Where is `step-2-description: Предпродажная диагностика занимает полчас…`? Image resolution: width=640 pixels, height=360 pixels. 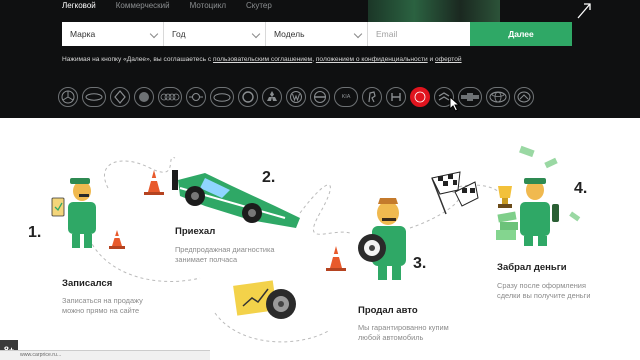
step-2-description: Предпродажная диагностика занимает полчас… is located at coordinates (225, 255).